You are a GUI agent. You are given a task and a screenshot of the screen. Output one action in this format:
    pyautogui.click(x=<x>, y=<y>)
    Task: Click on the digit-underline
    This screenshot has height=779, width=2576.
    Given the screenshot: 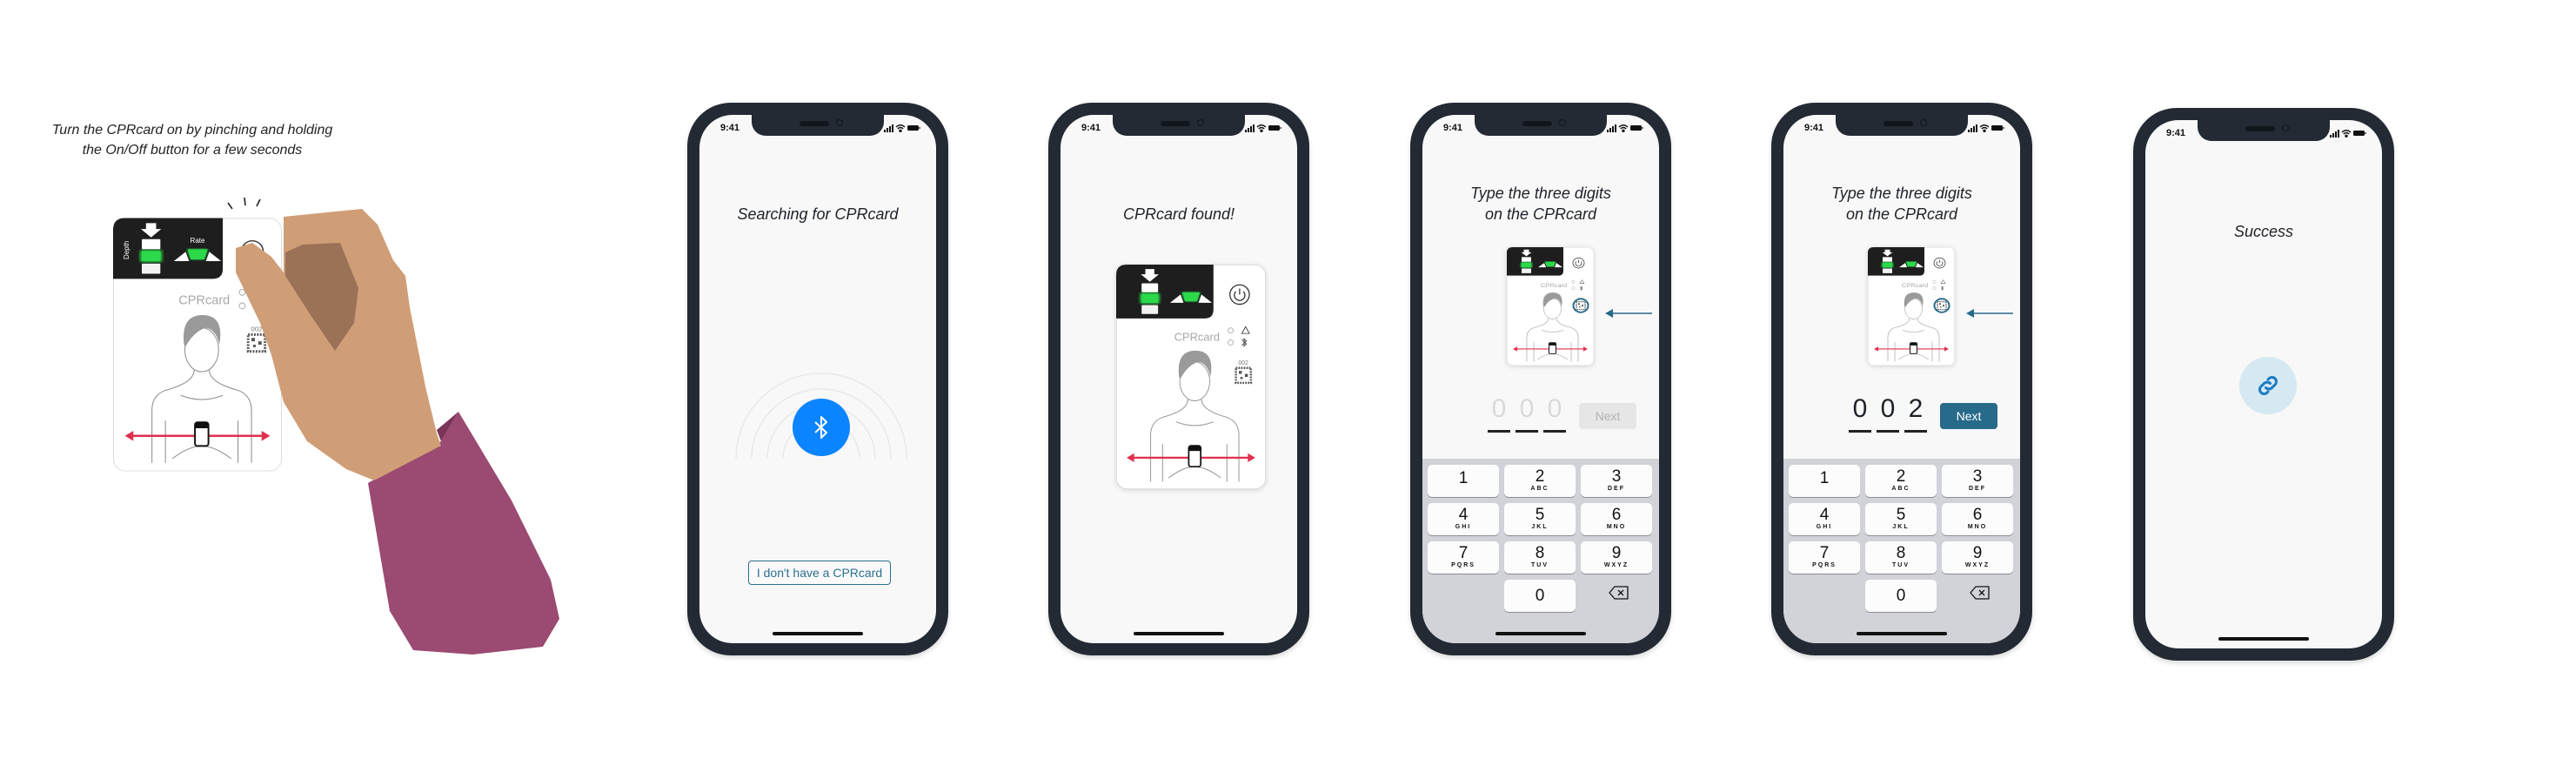 What is the action you would take?
    pyautogui.click(x=1888, y=431)
    